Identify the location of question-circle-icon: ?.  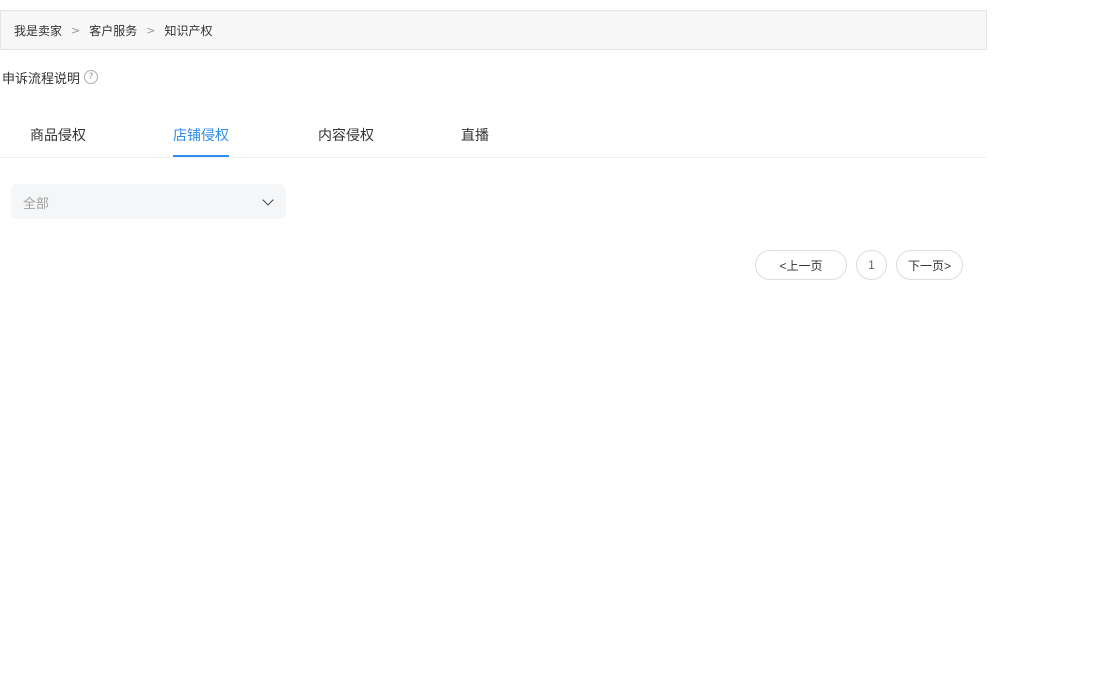
(91, 77).